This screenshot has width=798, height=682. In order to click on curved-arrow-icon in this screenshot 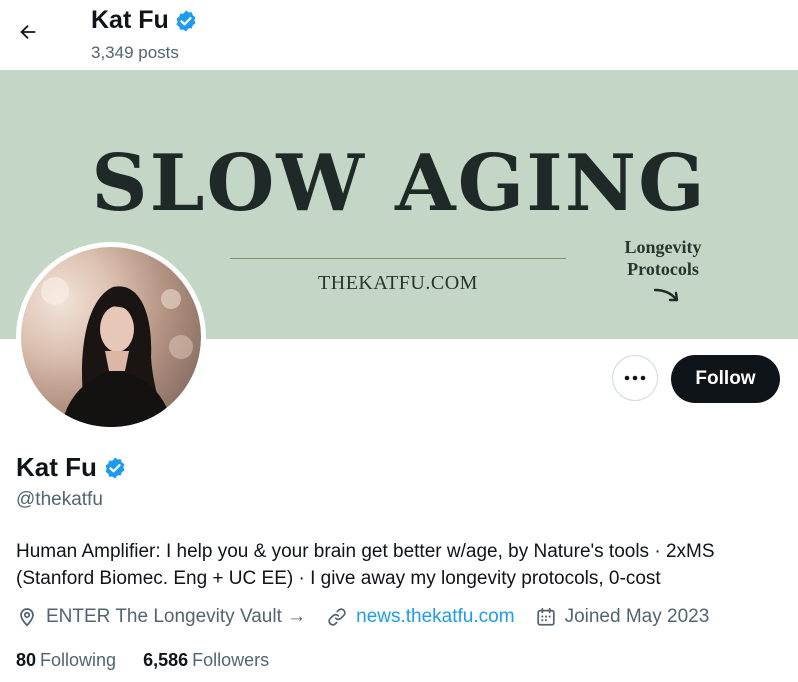, I will do `click(666, 295)`.